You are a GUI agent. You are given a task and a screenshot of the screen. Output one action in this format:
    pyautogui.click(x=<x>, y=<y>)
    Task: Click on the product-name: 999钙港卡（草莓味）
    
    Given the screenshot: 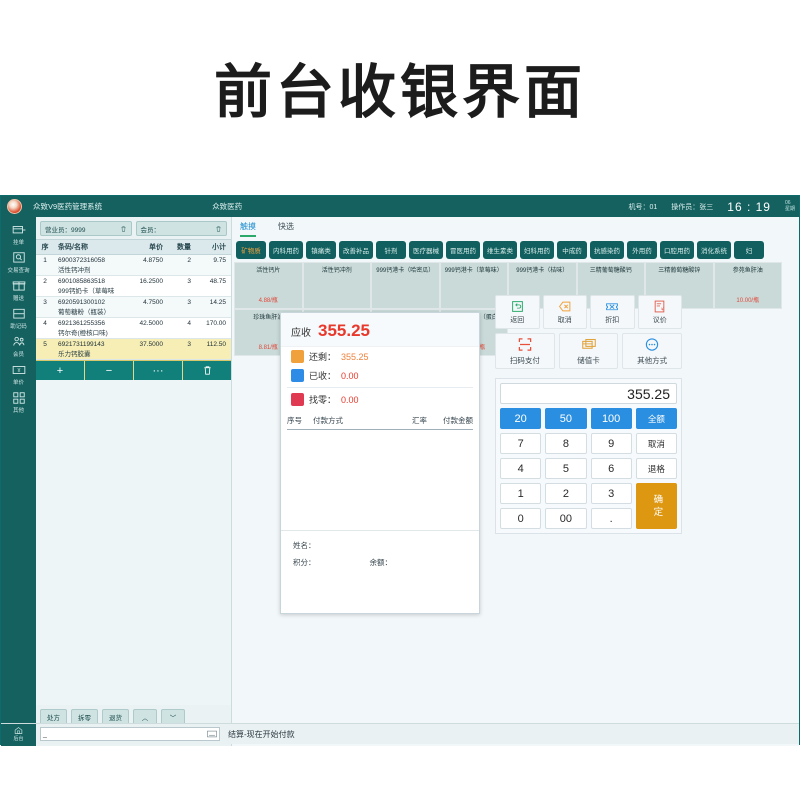 What is the action you would take?
    pyautogui.click(x=473, y=271)
    